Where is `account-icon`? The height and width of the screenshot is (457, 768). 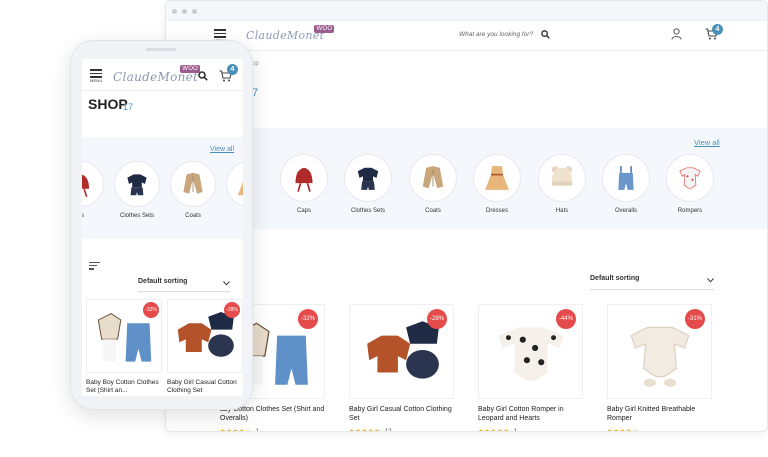 account-icon is located at coordinates (676, 33).